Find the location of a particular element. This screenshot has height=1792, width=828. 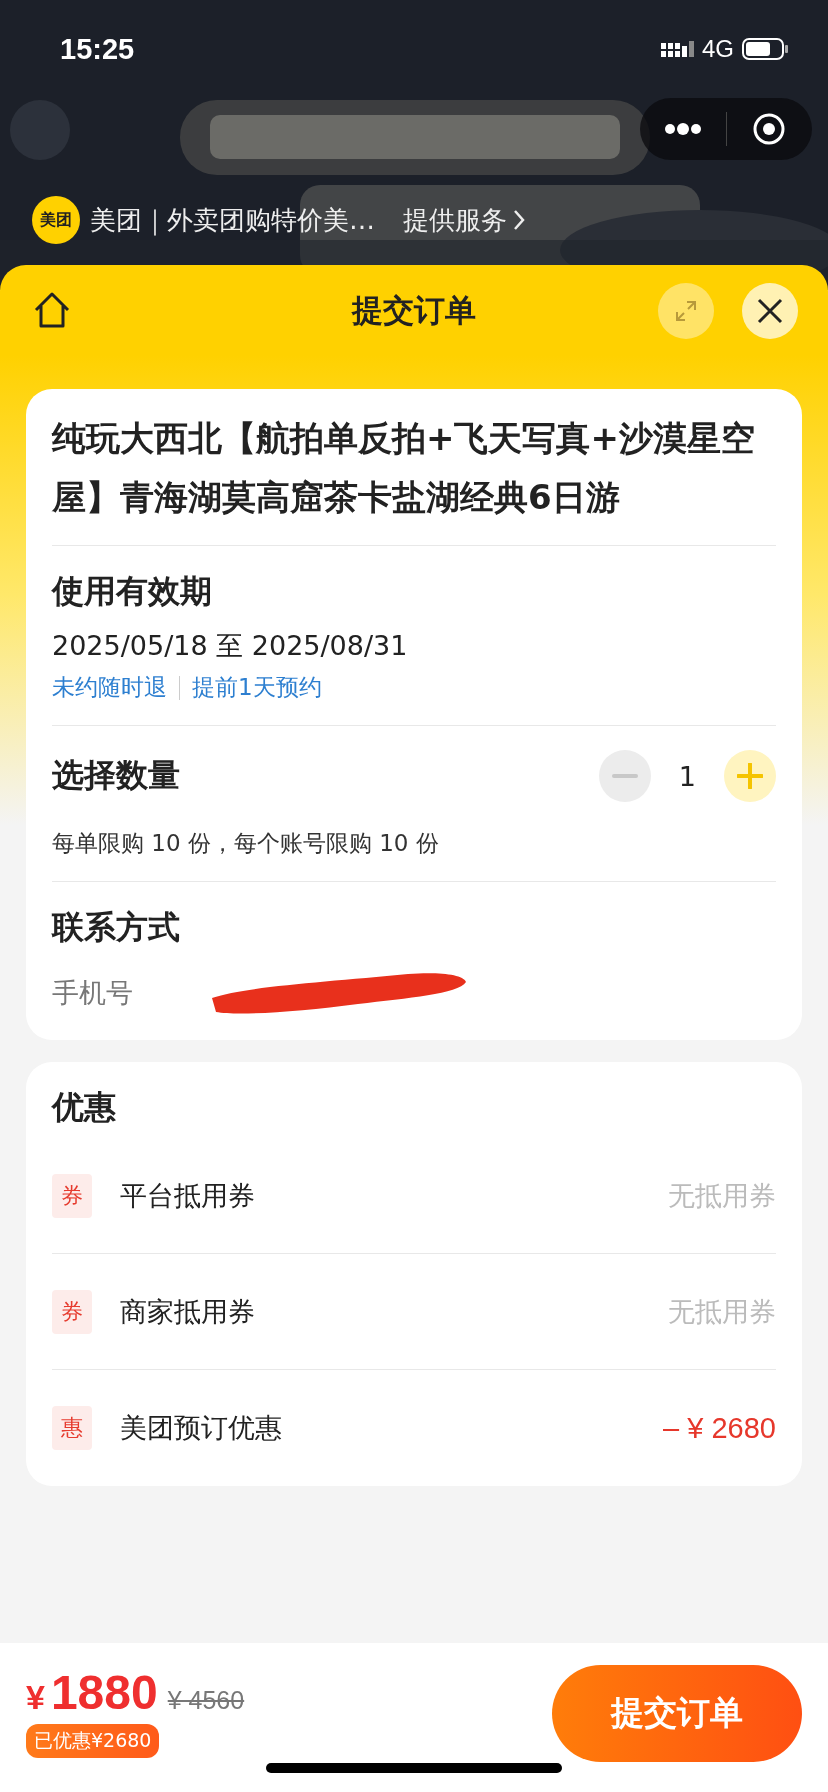

minus-icon is located at coordinates (624, 776).